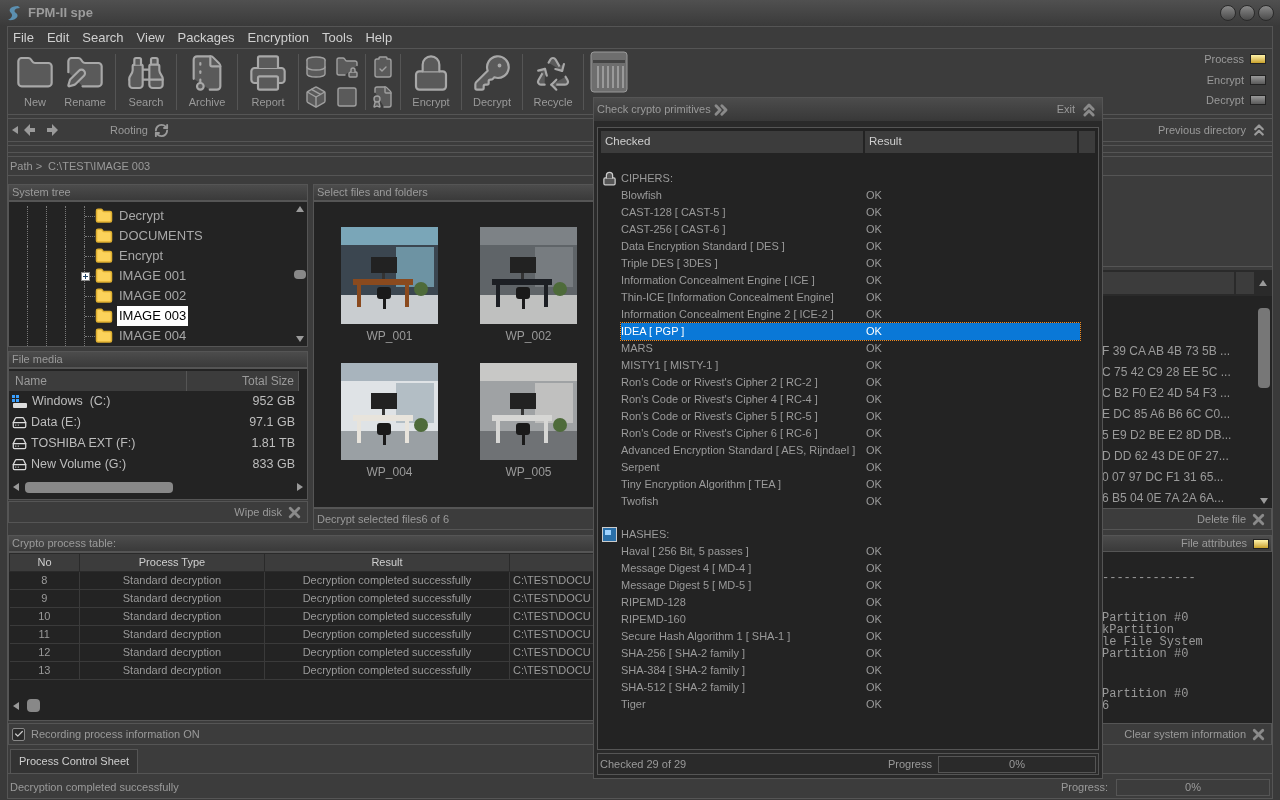 The width and height of the screenshot is (1280, 800). I want to click on primitive-row: Blowfish OK, so click(850, 195).